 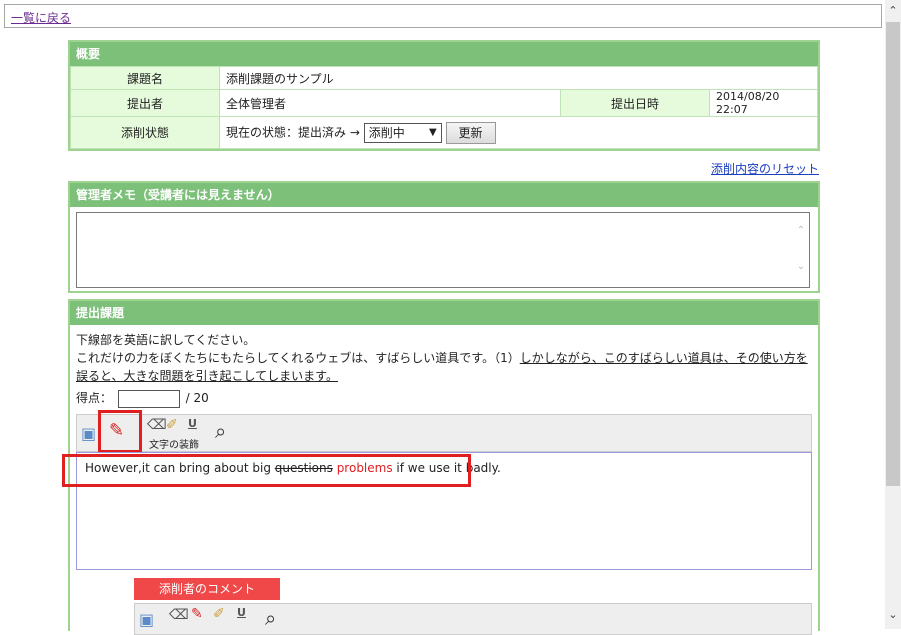 I want to click on scroll-down-icon: ⌄, so click(x=893, y=615).